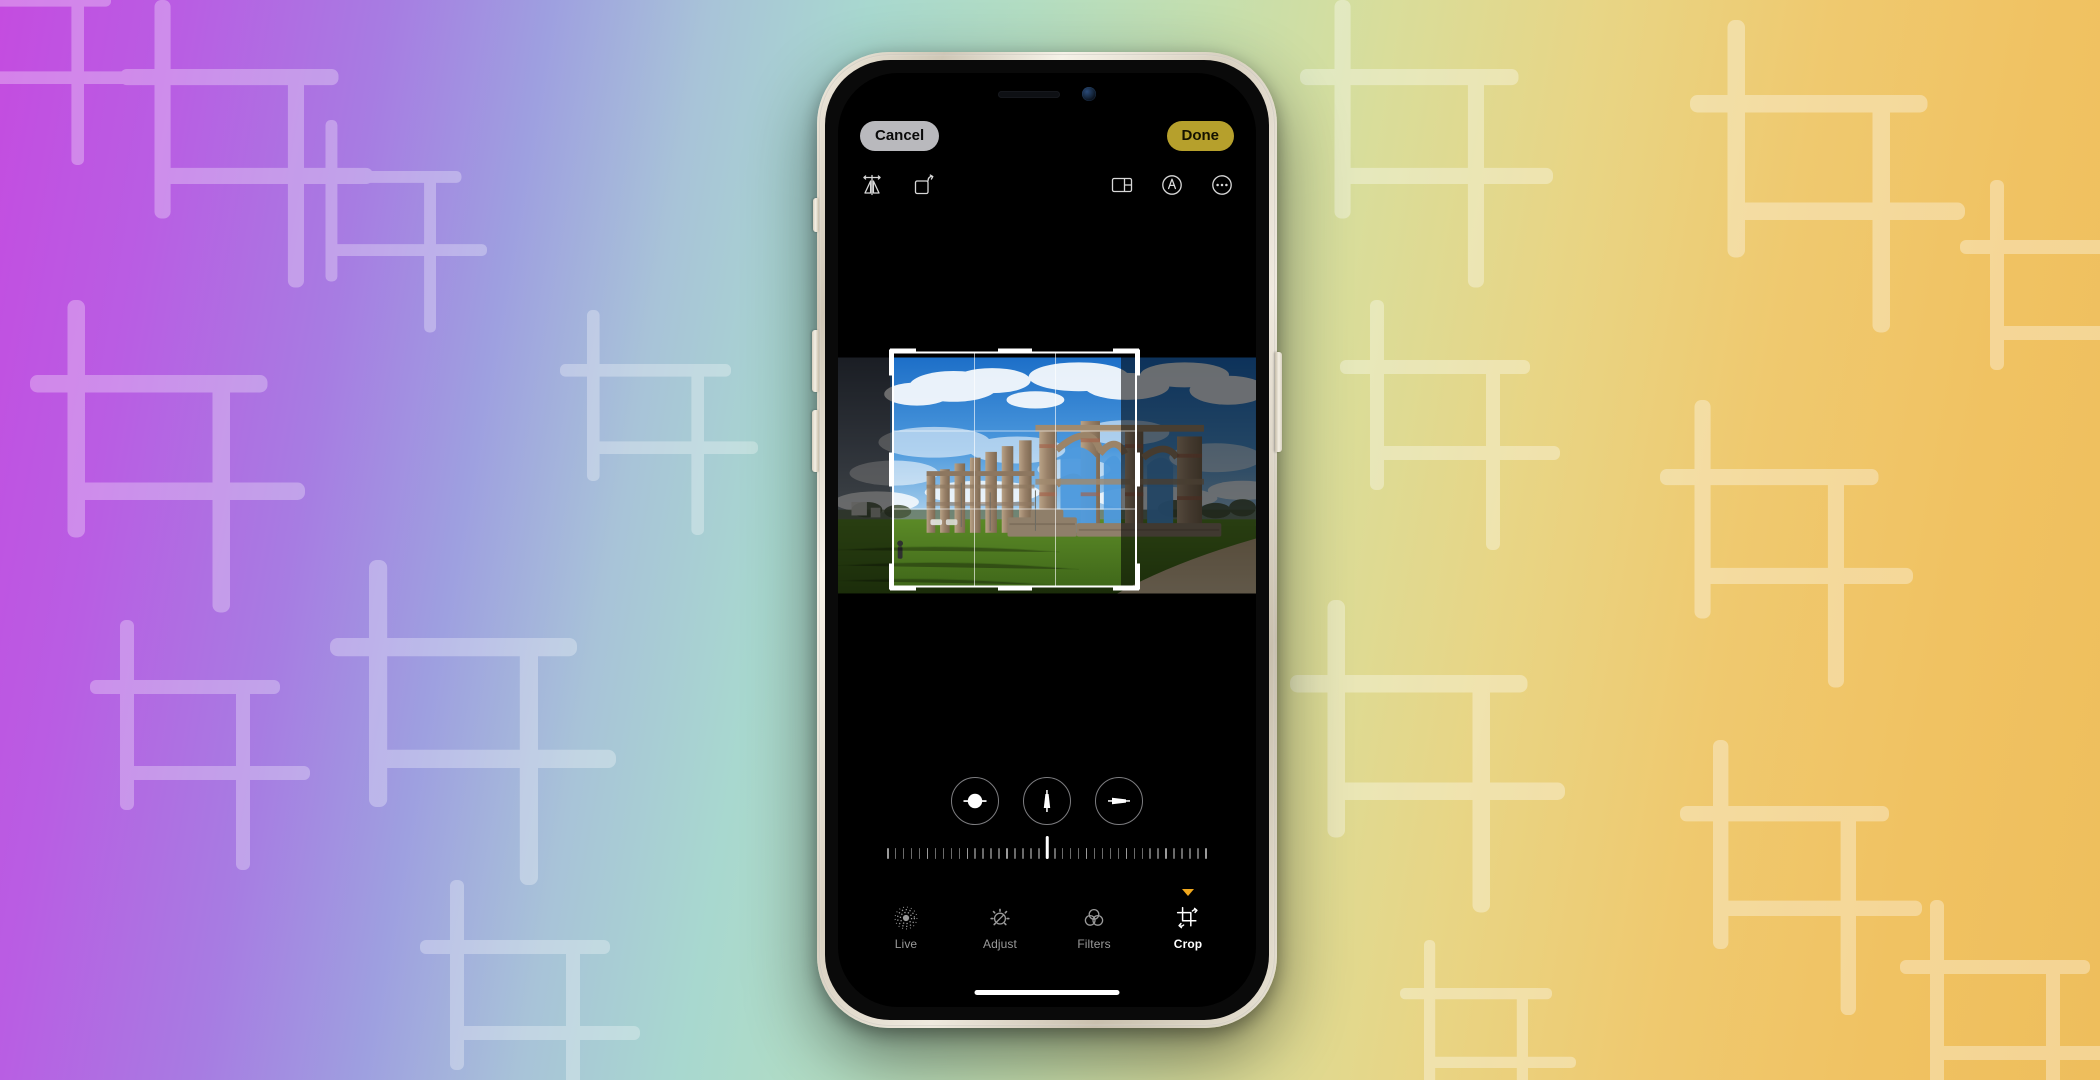  Describe the element at coordinates (924, 185) in the screenshot. I see `rotate-icon` at that location.